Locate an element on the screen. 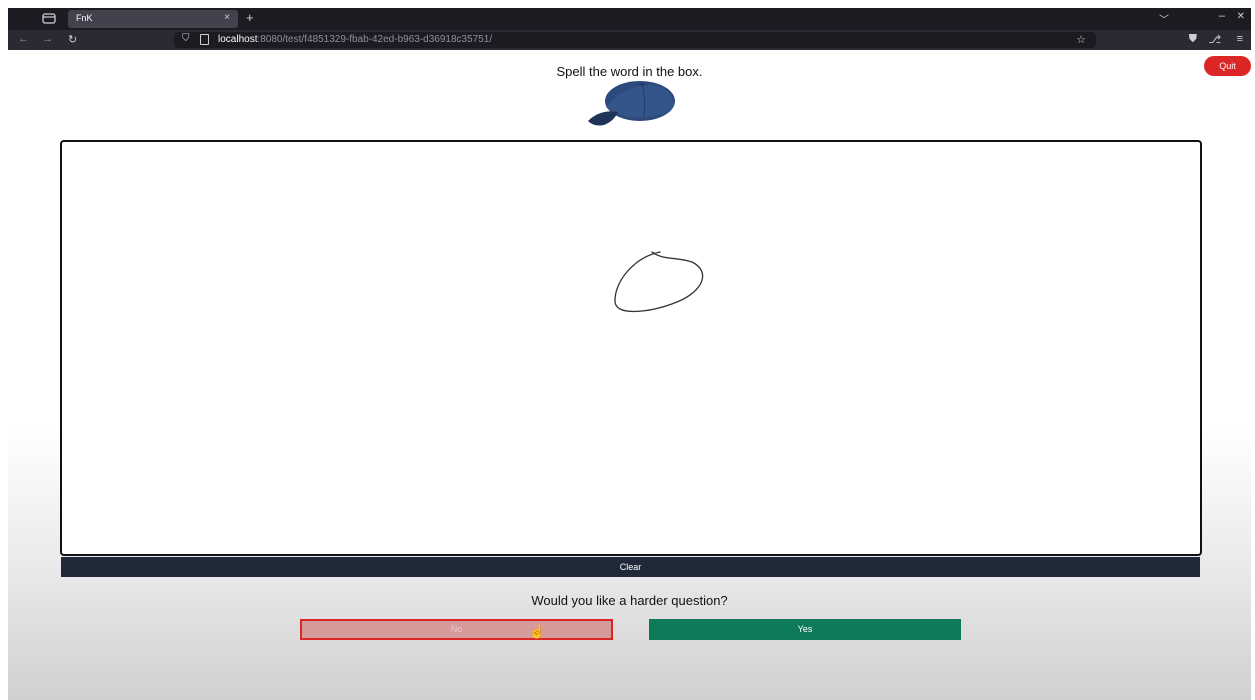 Image resolution: width=1255 pixels, height=700 pixels. reload-icon: ↻ is located at coordinates (72, 39).